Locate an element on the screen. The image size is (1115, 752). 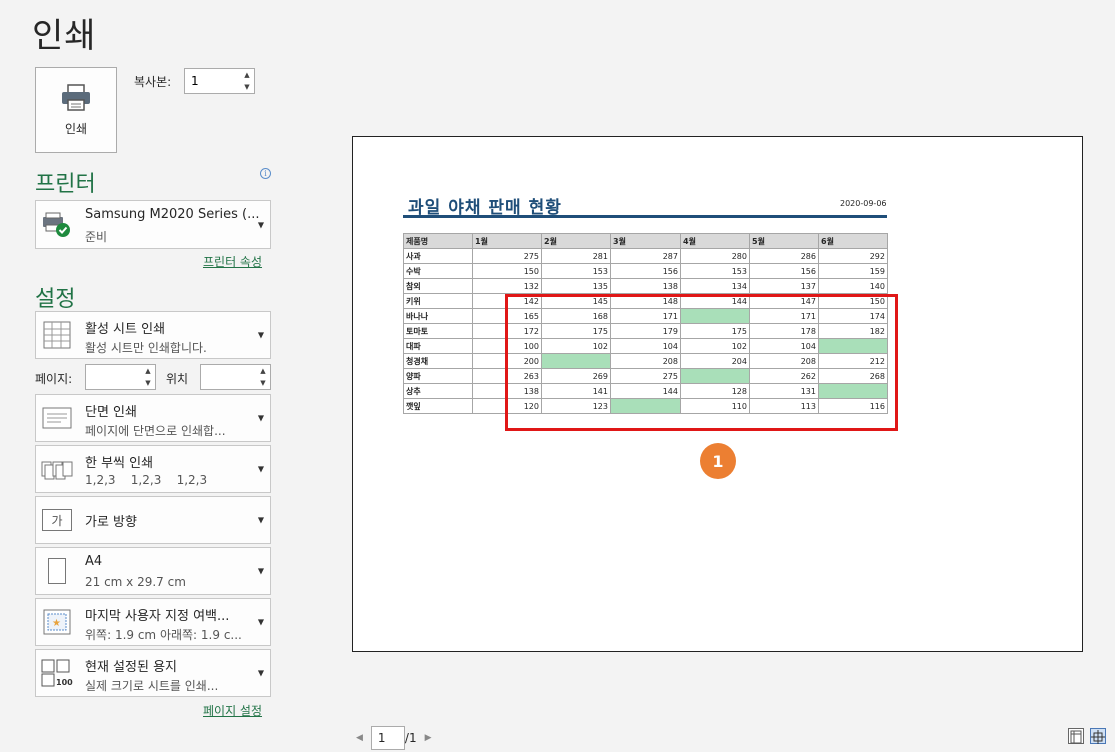
show-margins-icon is located at coordinates (1076, 736).